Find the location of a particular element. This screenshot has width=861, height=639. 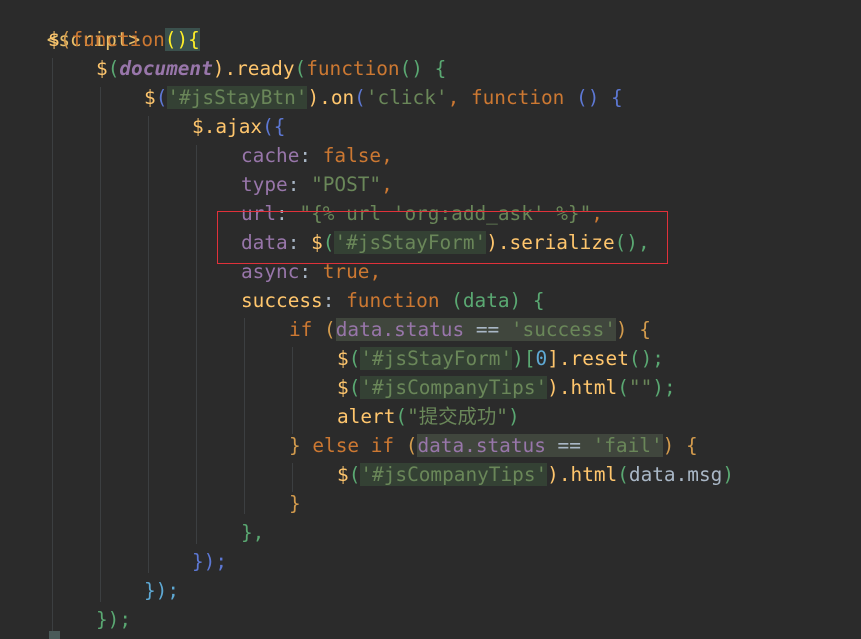

fold-marker is located at coordinates (54, 635).